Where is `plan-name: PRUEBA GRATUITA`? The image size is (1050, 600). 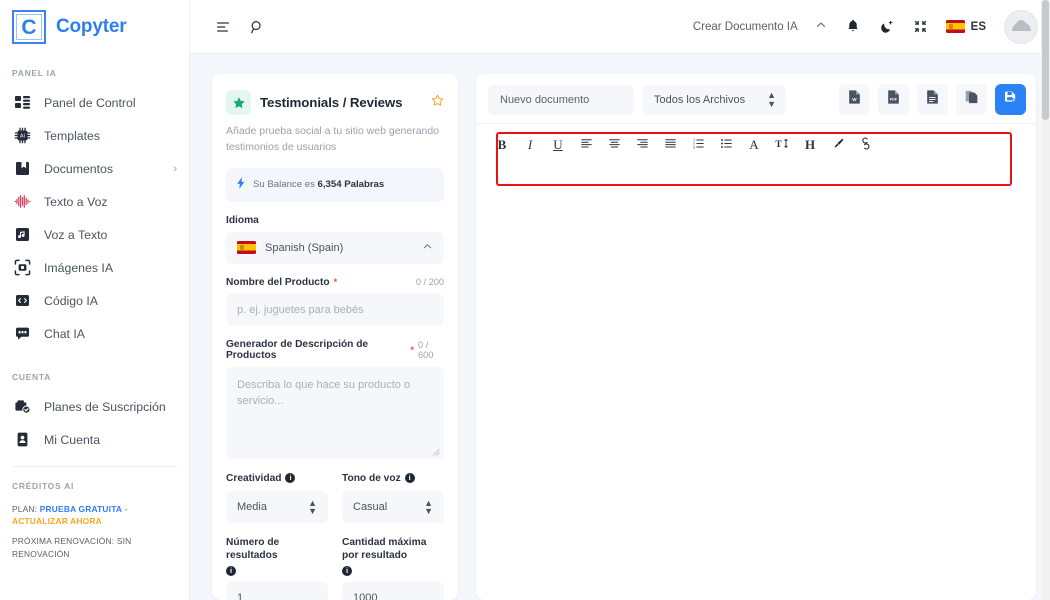 plan-name: PRUEBA GRATUITA is located at coordinates (81, 509).